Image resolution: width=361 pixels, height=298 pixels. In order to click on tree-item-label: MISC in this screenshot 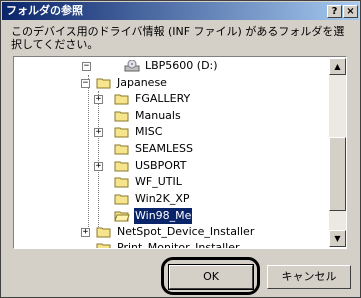, I will do `click(149, 131)`.